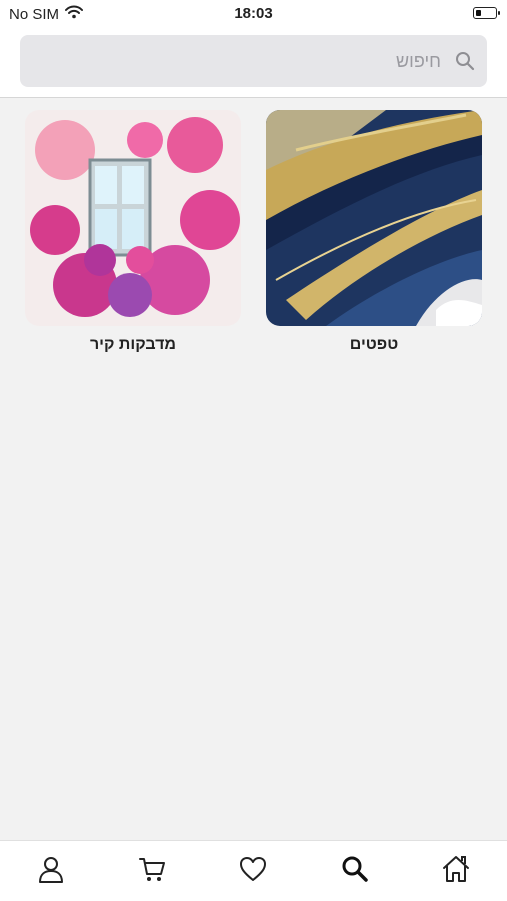 This screenshot has height=901, width=507. Describe the element at coordinates (251, 61) in the screenshot. I see `search-input` at that location.